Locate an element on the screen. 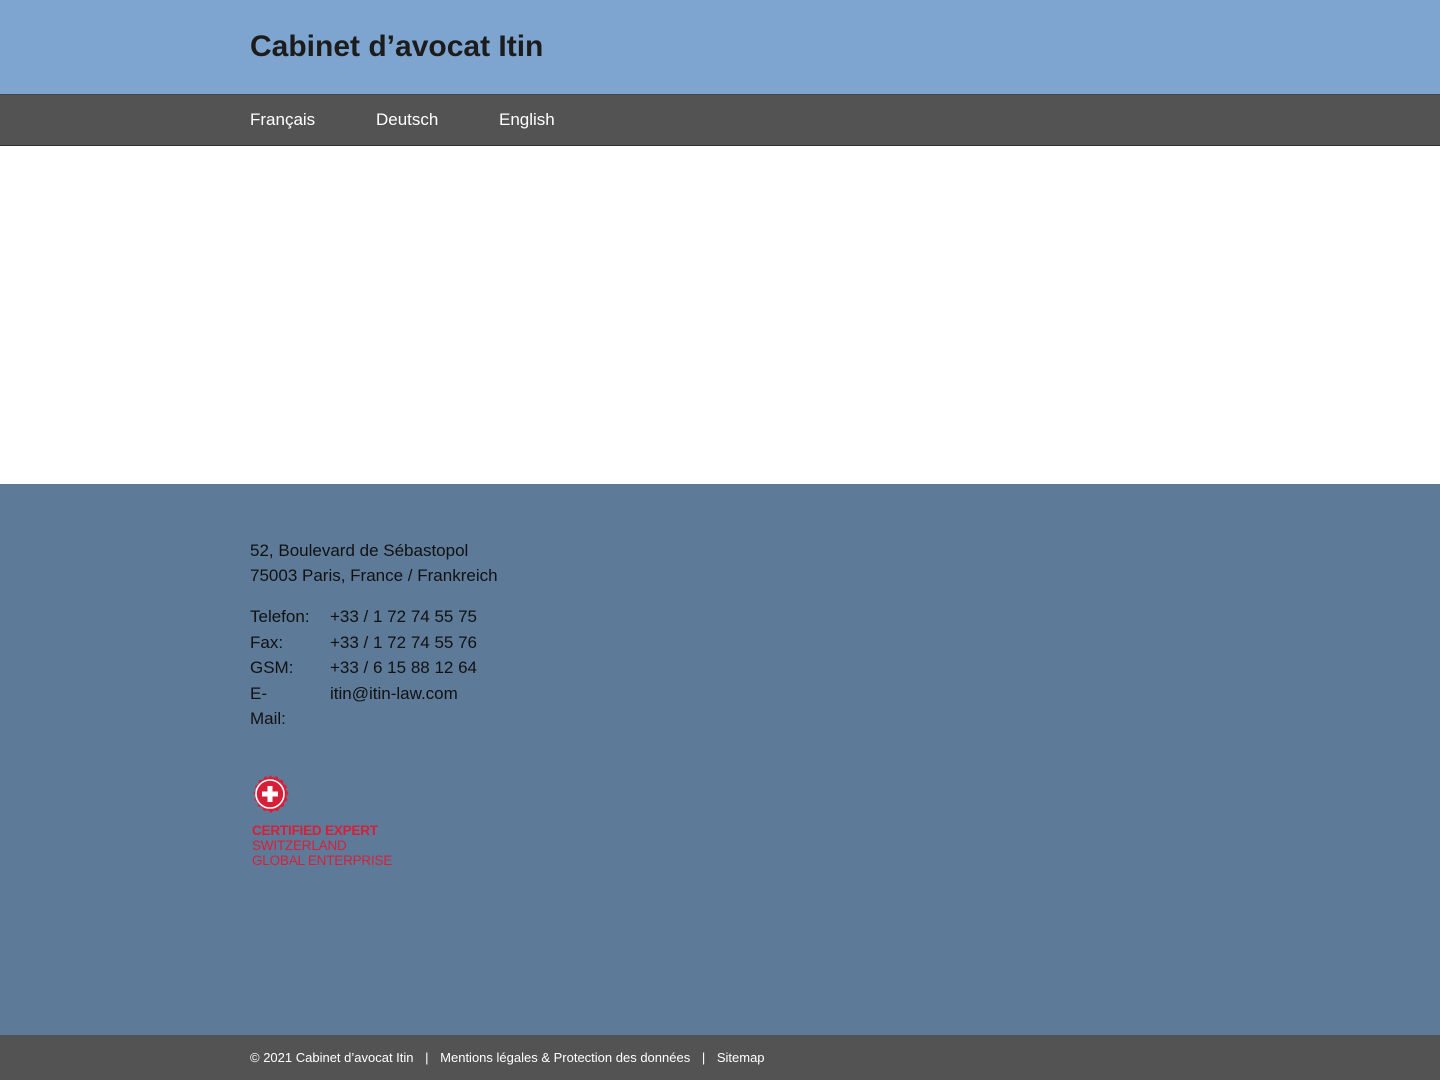 The image size is (1440, 1080). badge-line-2: SWITZERLAND is located at coordinates (299, 845).